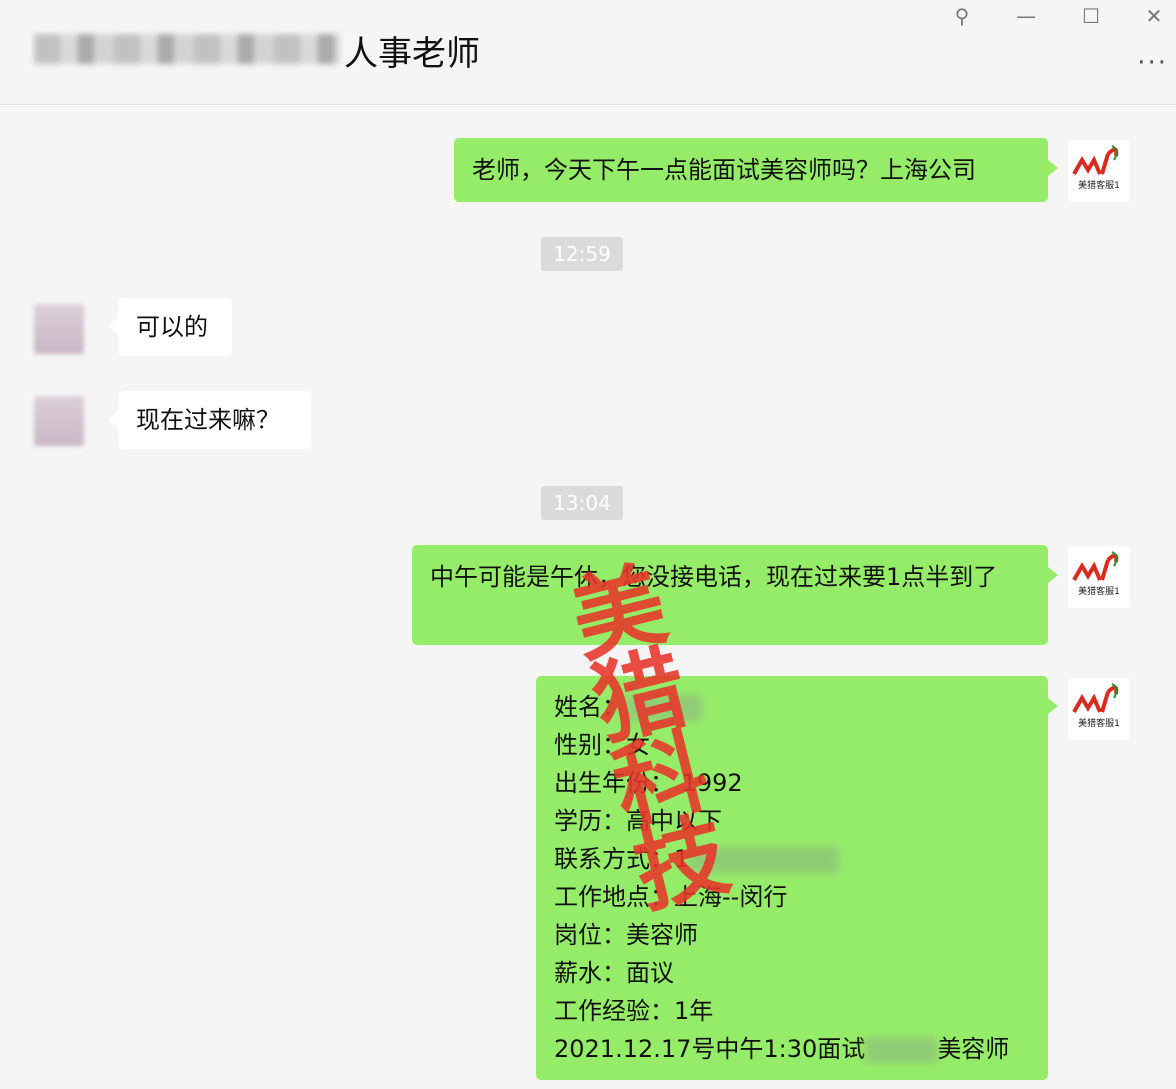  Describe the element at coordinates (1152, 63) in the screenshot. I see `more-options-icon: ···` at that location.